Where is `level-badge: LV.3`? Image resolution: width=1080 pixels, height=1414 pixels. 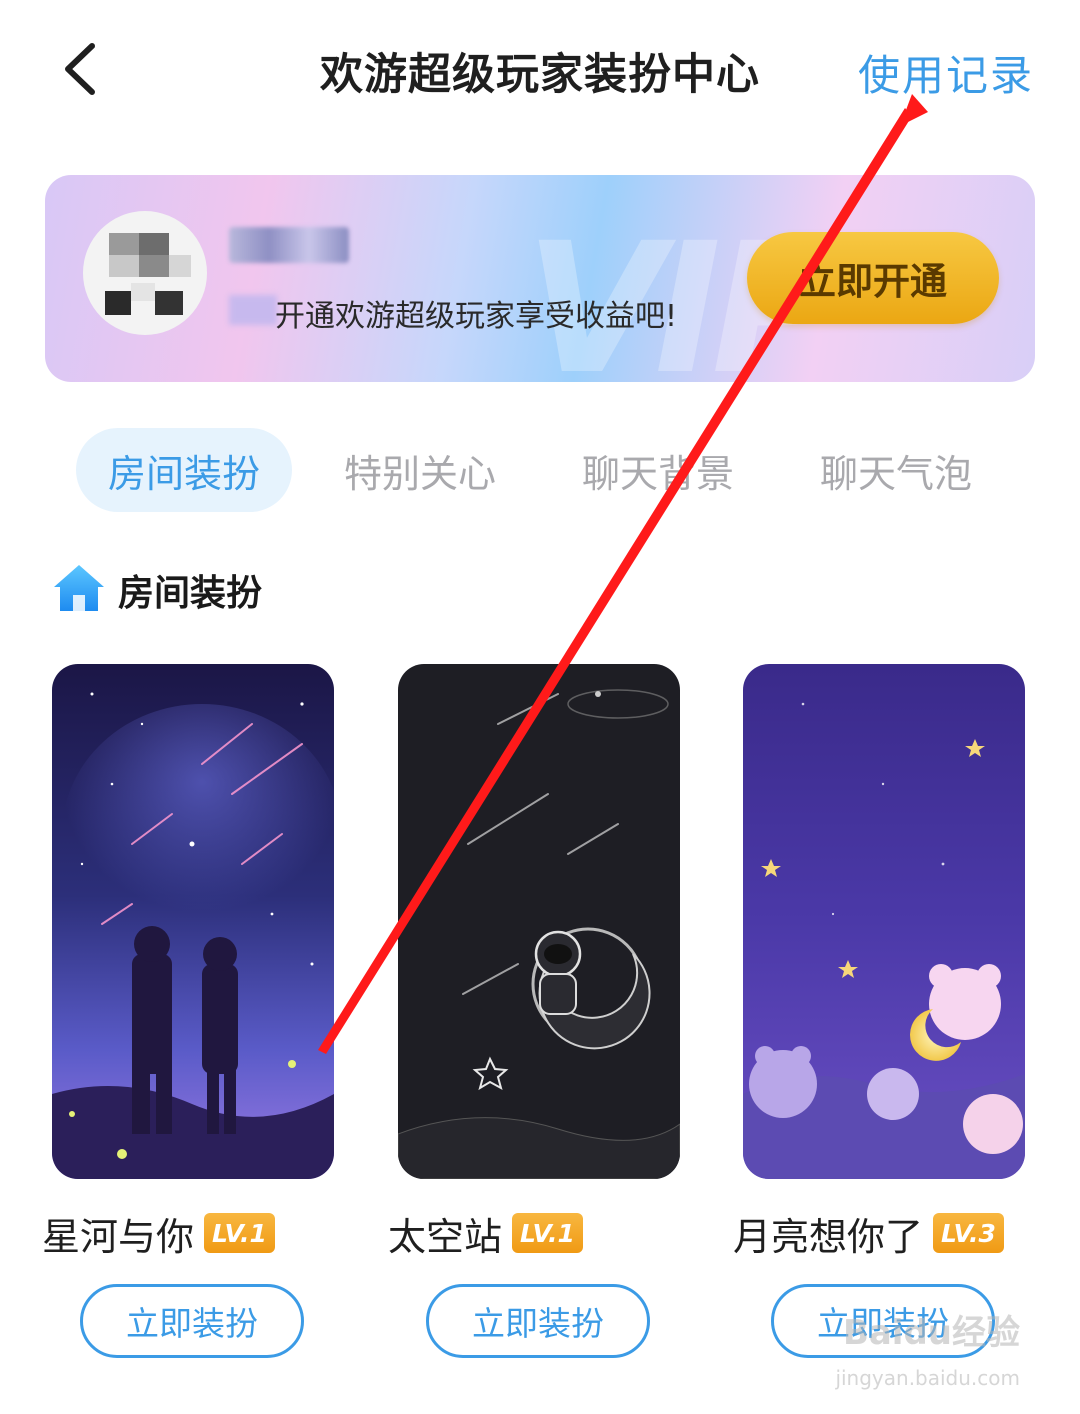 level-badge: LV.3 is located at coordinates (968, 1233).